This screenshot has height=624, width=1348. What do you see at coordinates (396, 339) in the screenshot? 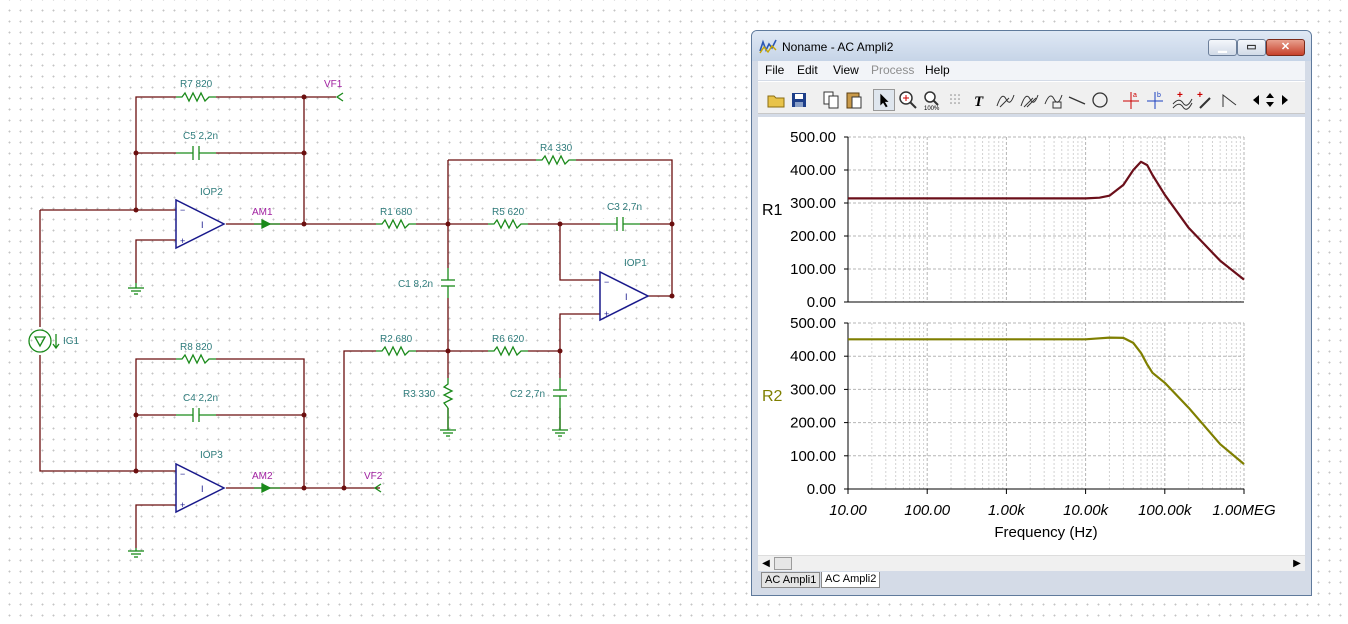
I see `label-r2: R2 680` at bounding box center [396, 339].